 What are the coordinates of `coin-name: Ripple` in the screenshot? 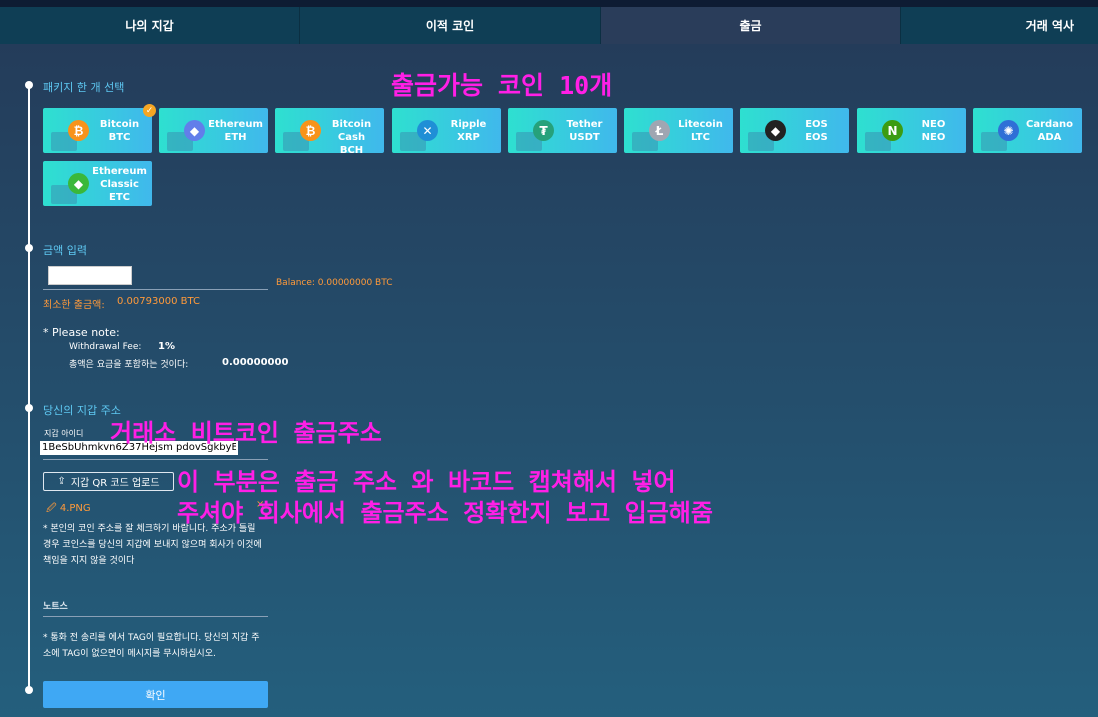 It's located at (468, 124).